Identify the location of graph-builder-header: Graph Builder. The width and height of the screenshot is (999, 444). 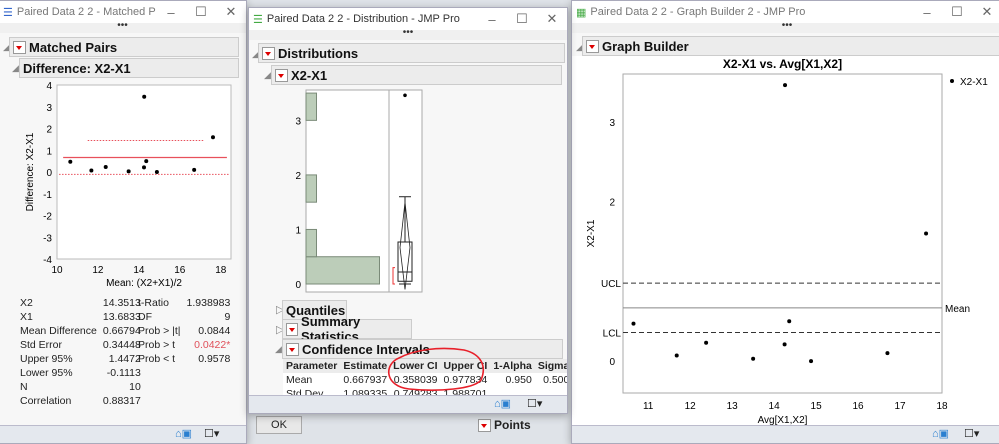
(790, 46).